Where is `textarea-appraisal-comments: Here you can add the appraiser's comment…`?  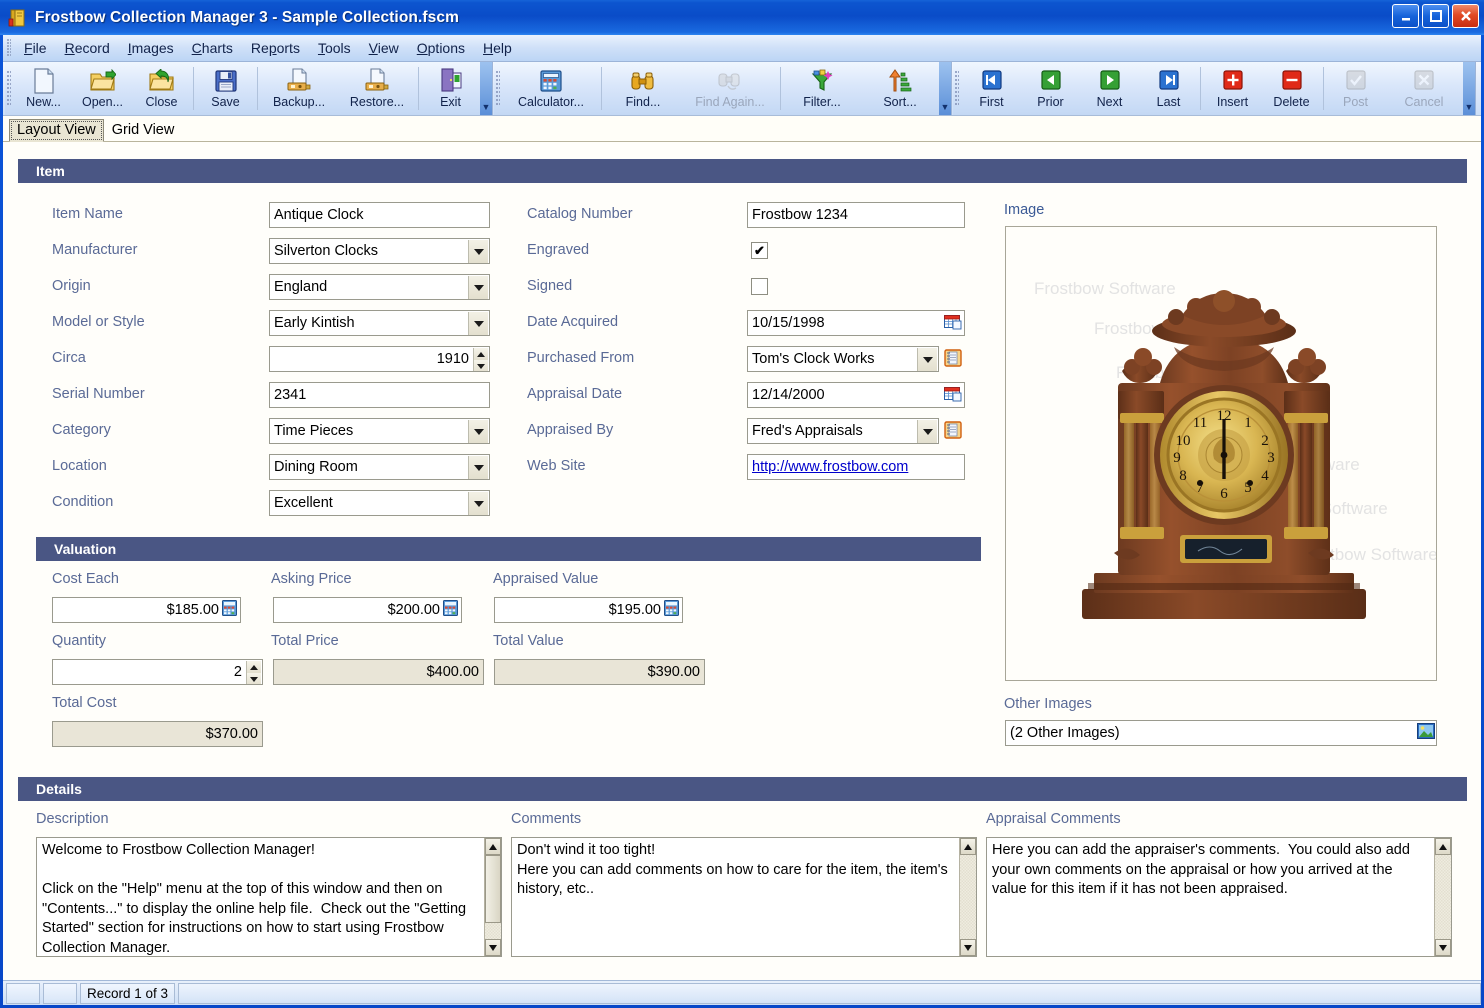 textarea-appraisal-comments: Here you can add the appraiser's comment… is located at coordinates (1219, 897).